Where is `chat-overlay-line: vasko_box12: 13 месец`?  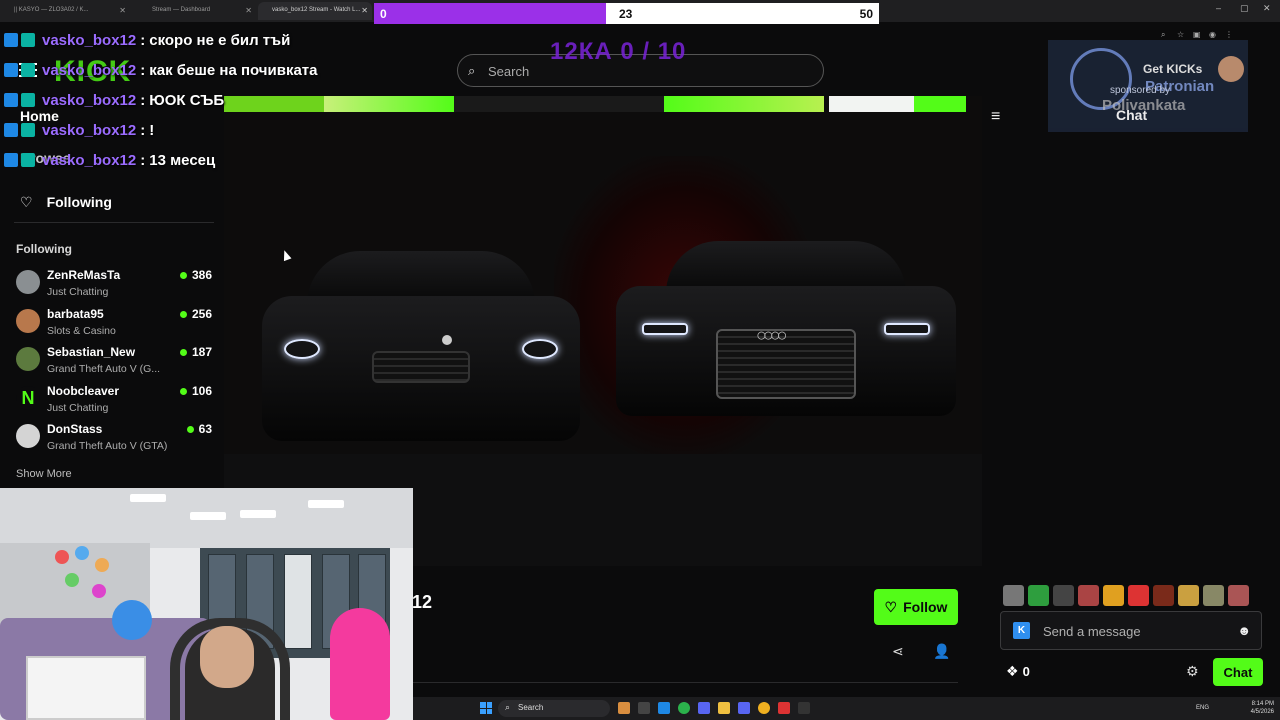
chat-overlay-line: vasko_box12: 13 месец is located at coordinates (194, 160).